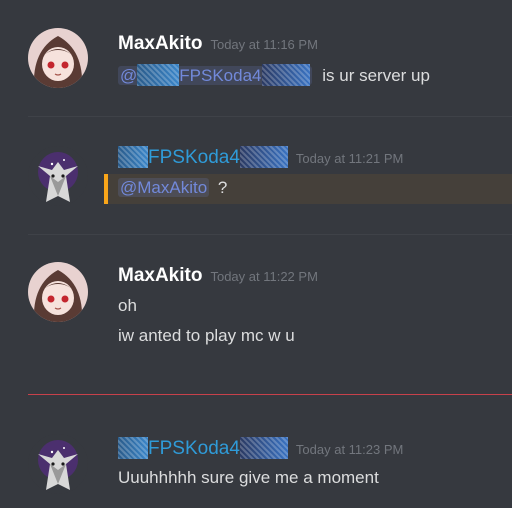 The image size is (512, 508). I want to click on message-content: @MaxAkito ?, so click(172, 188).